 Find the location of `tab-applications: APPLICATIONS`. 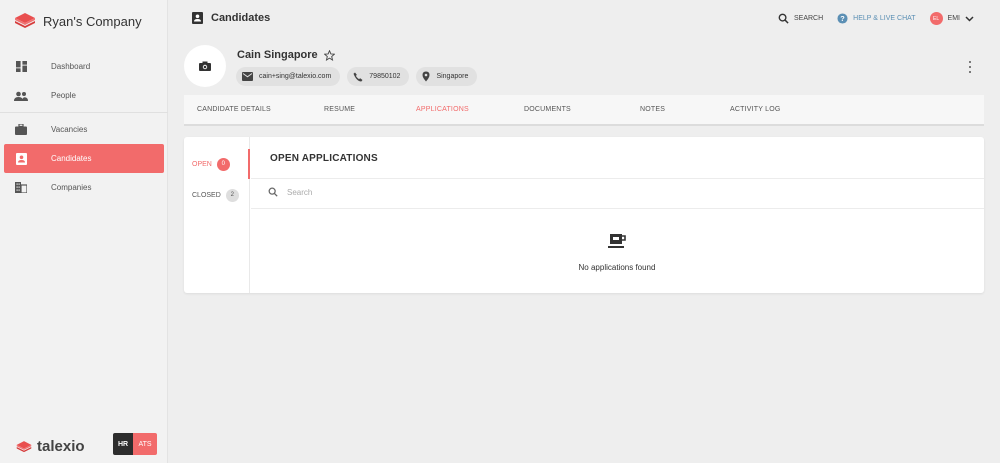

tab-applications: APPLICATIONS is located at coordinates (442, 109).